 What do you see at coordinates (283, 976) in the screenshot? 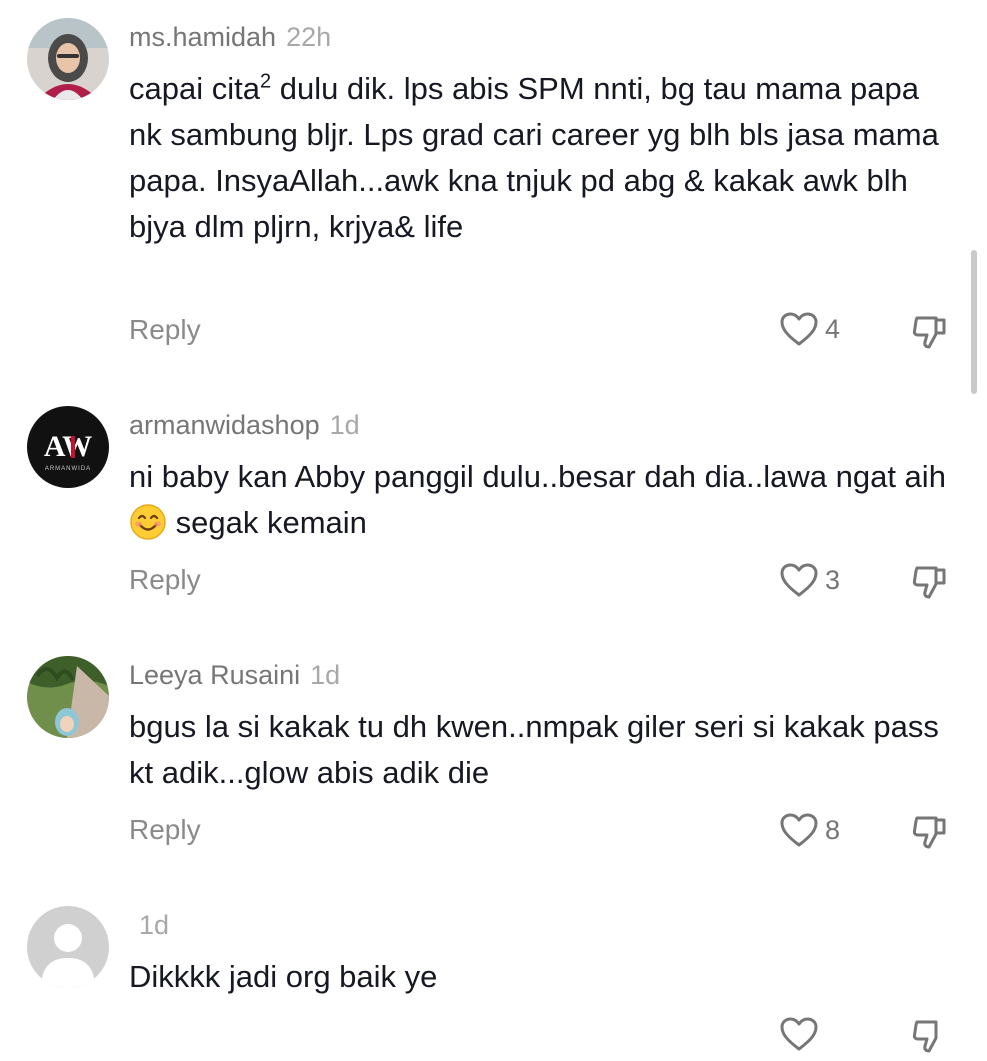
I see `comment-text: Dikkkk jadi org baik ye` at bounding box center [283, 976].